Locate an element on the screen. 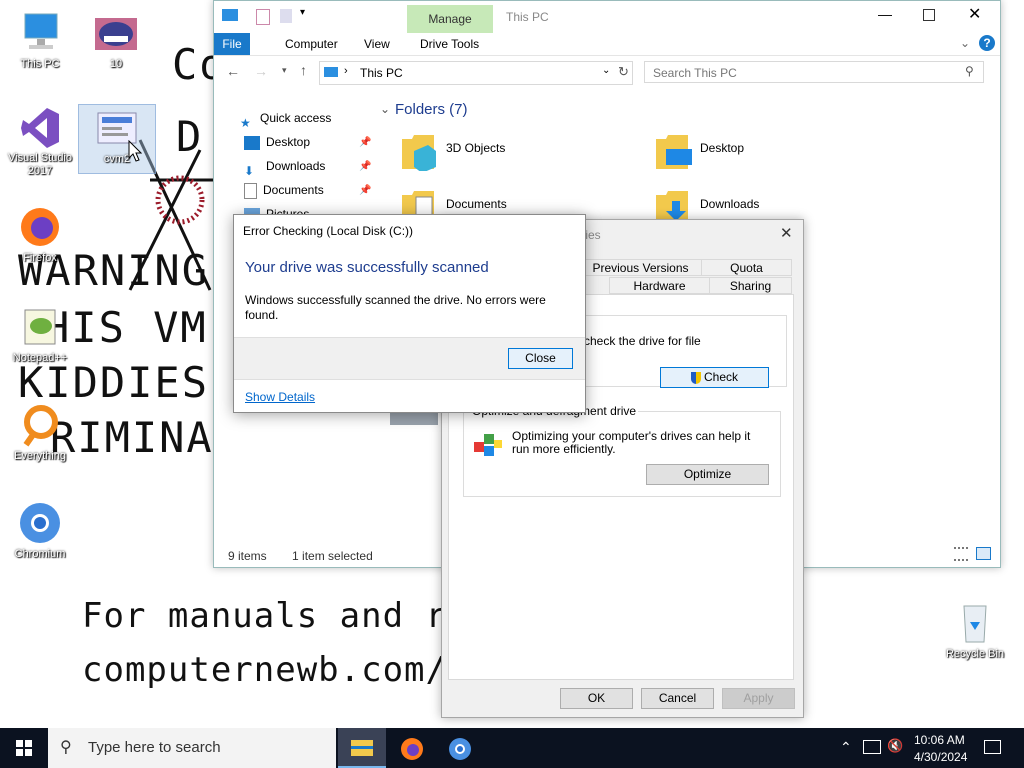 The image size is (1024, 768). desktop-icon-label: Firefox is located at coordinates (40, 258).